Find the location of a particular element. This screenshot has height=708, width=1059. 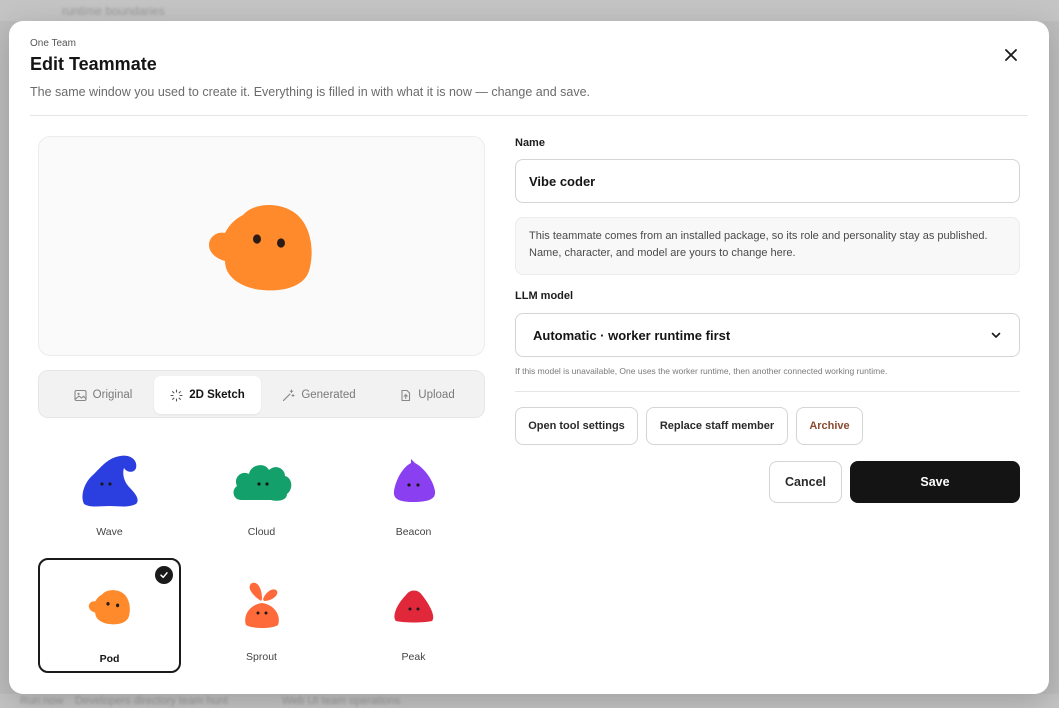

character-option-wave: Wave is located at coordinates (109, 490).